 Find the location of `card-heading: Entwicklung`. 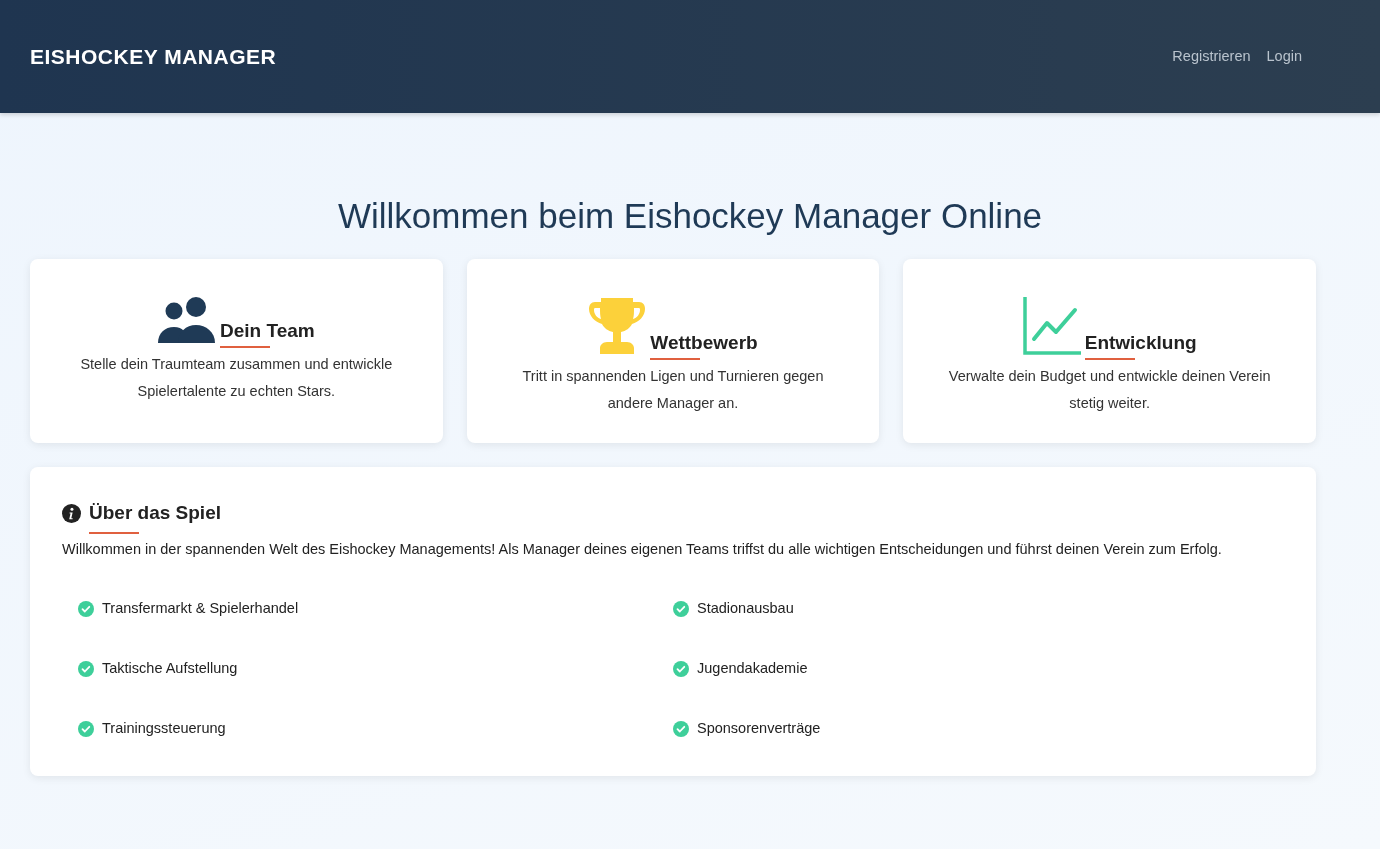

card-heading: Entwicklung is located at coordinates (1140, 346).